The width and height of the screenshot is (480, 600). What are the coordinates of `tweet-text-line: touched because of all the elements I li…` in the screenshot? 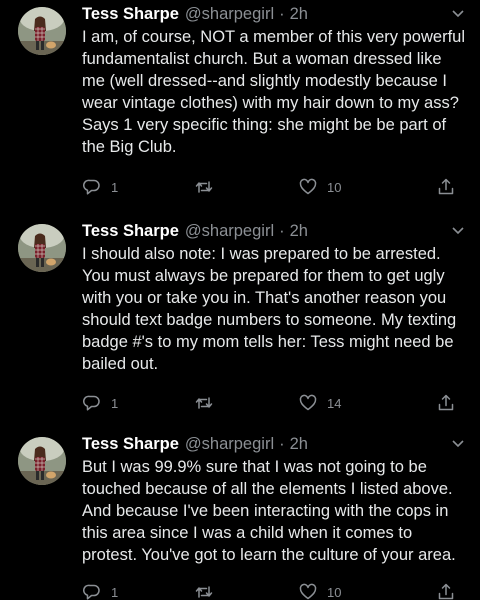 It's located at (267, 489).